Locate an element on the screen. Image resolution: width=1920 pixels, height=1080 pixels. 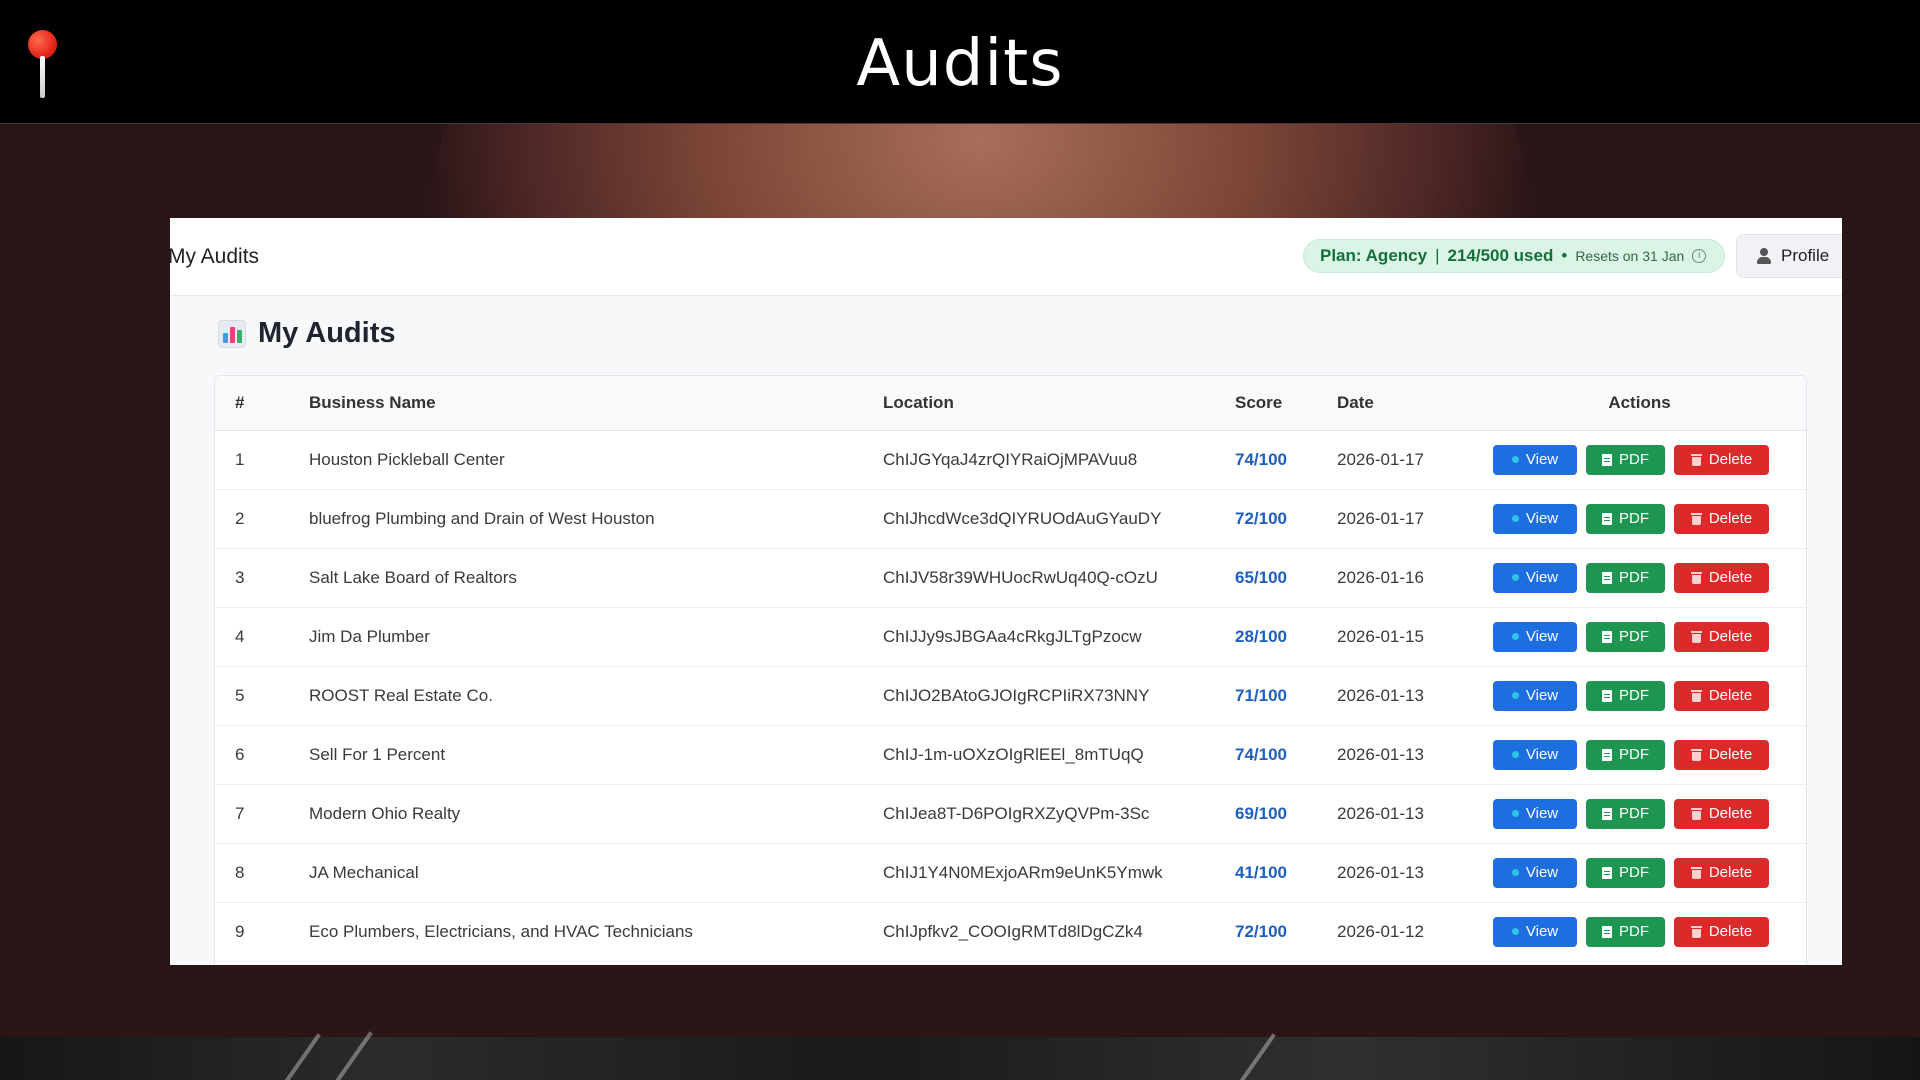
location-id: ChIJGYqaJ4zrQIYRaiOjMPAVuu8 is located at coordinates (1010, 459).